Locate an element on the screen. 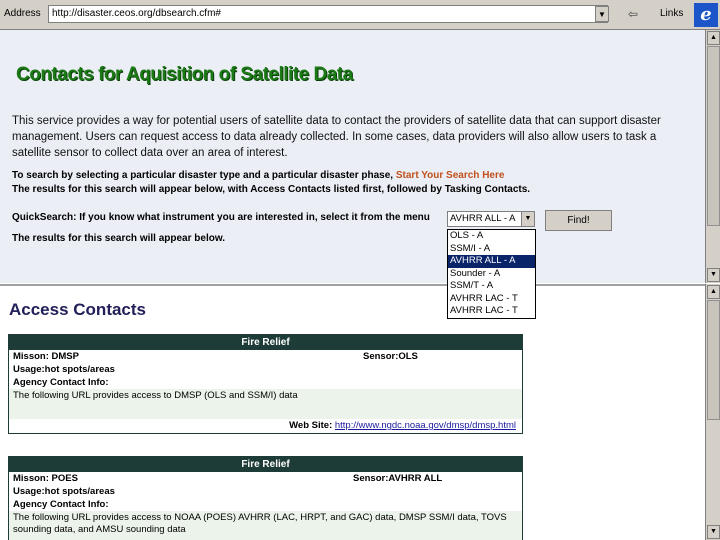  results-frame-scrollbar: ▲ ▼ is located at coordinates (712, 412).